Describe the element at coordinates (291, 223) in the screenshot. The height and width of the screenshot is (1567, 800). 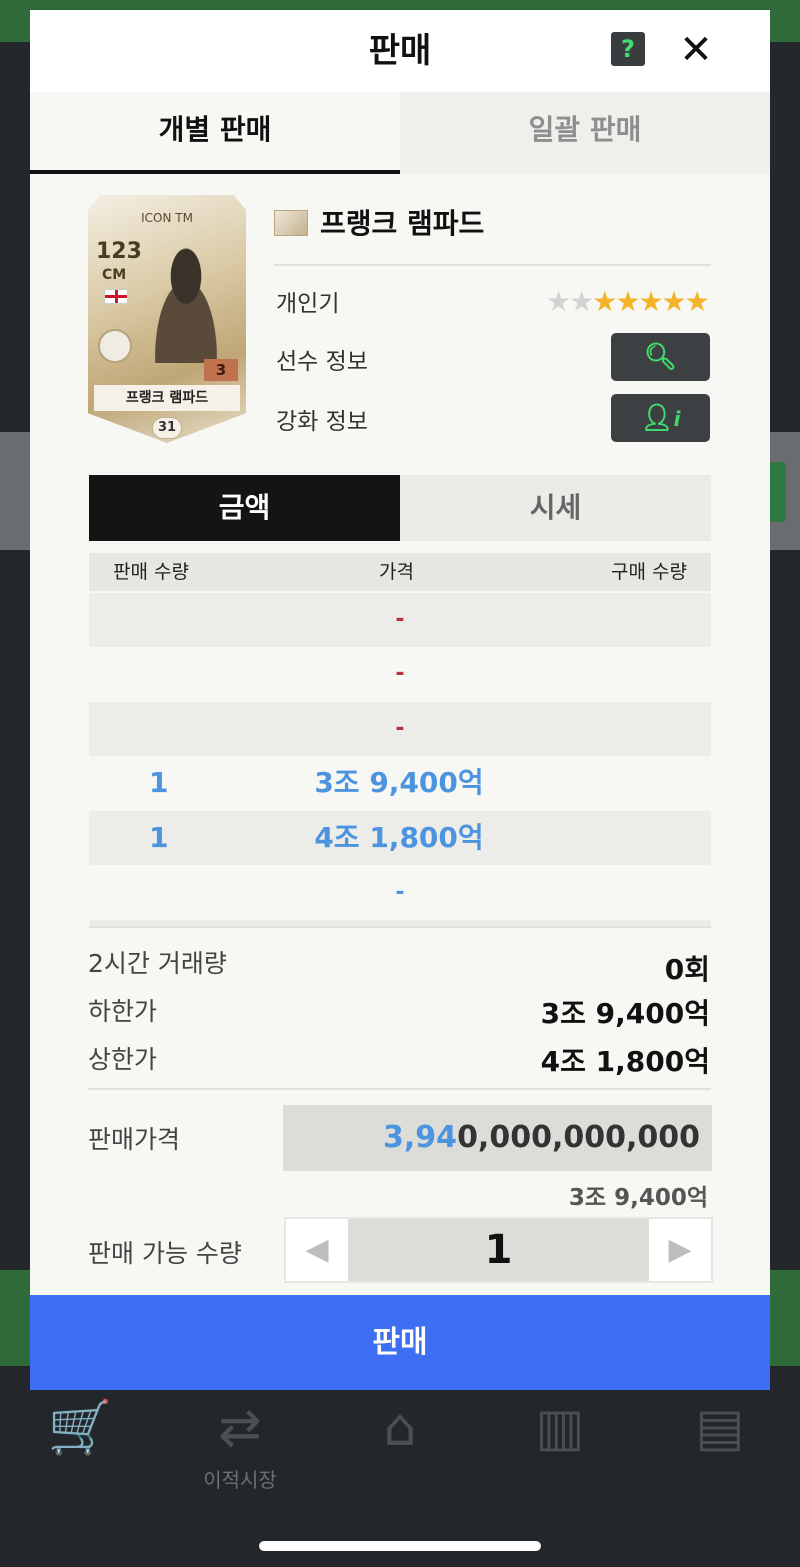
I see `season-icon` at that location.